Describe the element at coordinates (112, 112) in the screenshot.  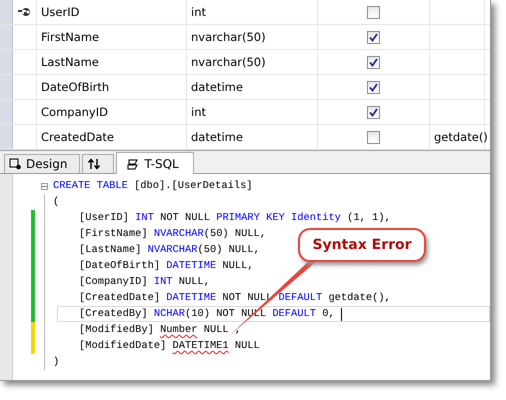
I see `column-name-cell: CompanyID` at that location.